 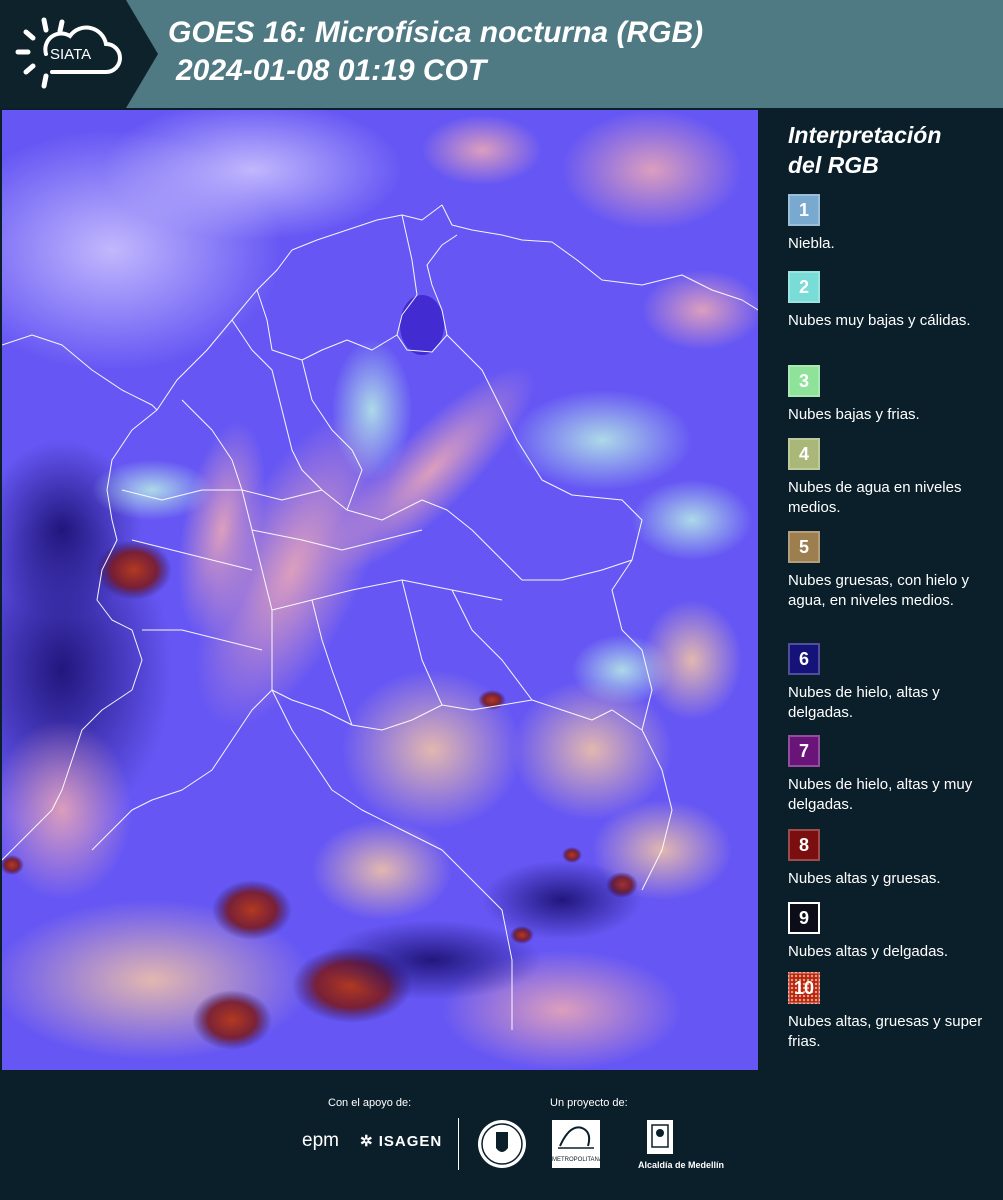 What do you see at coordinates (370, 1103) in the screenshot?
I see `support-label: Con el apoyo de:` at bounding box center [370, 1103].